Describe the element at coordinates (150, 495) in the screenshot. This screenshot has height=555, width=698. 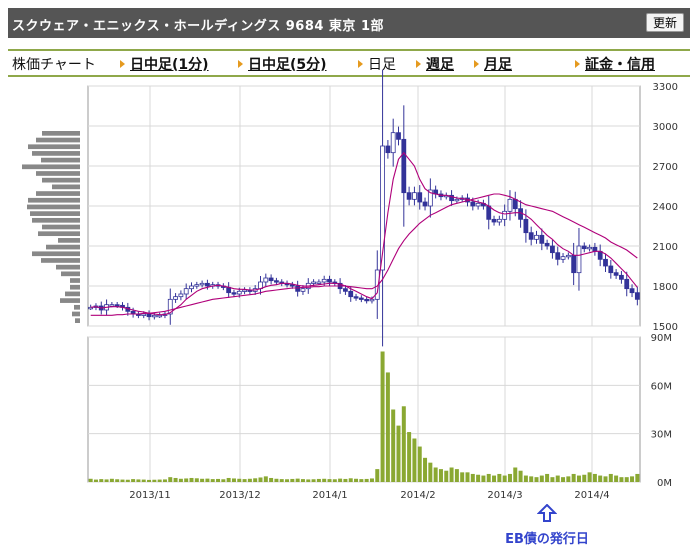
I see `x-tick-label: 2013/11` at that location.